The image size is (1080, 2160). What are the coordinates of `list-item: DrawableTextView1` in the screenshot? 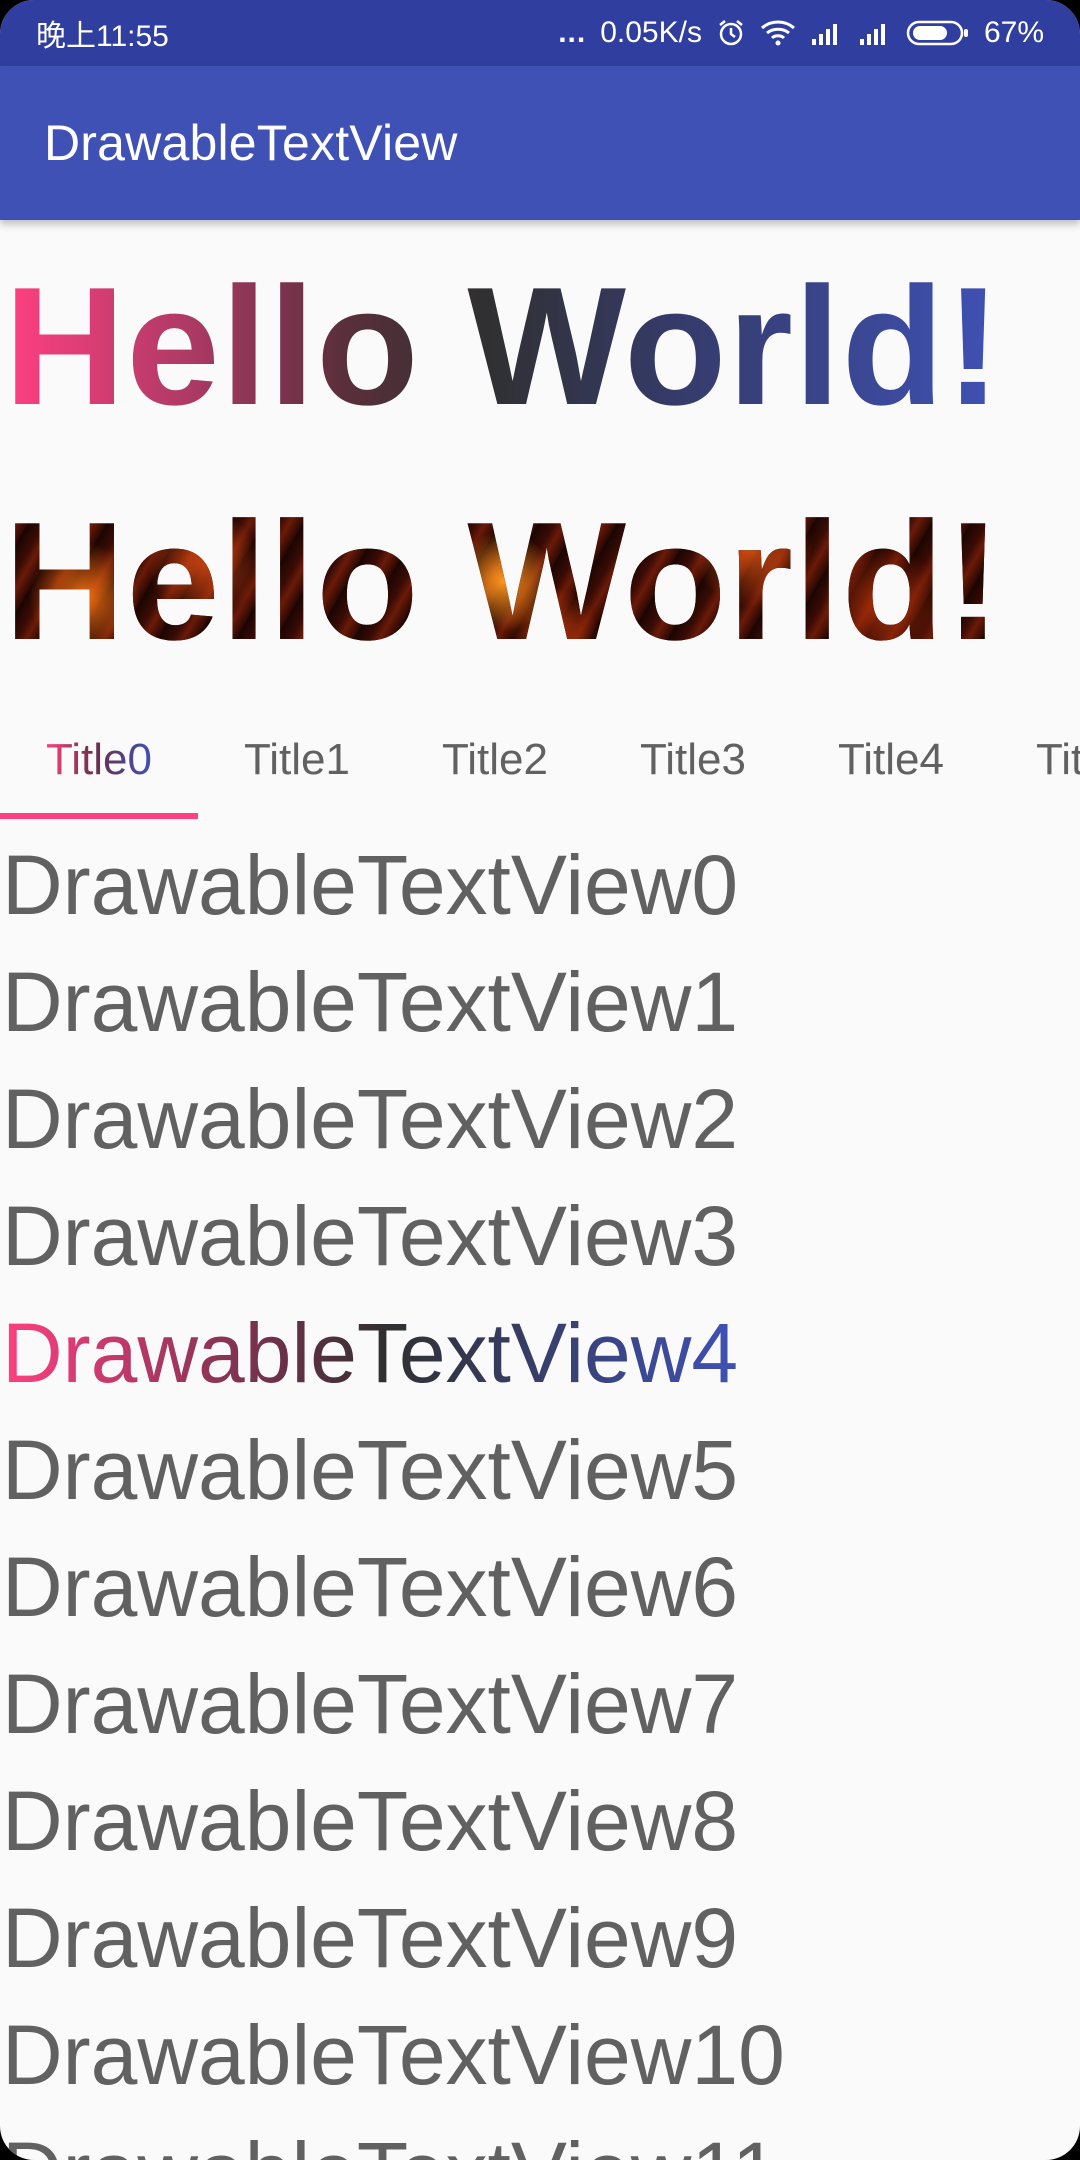 It's located at (540, 1001).